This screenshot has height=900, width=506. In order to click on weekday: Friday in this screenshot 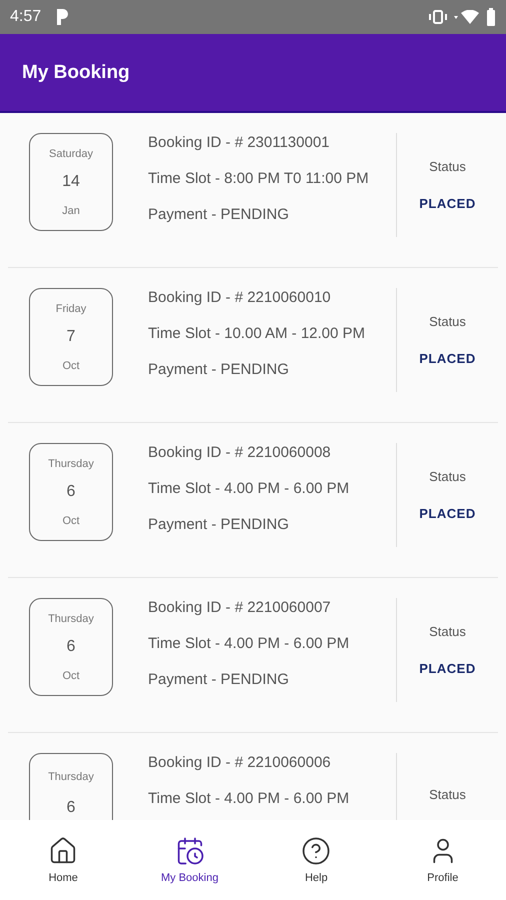, I will do `click(71, 308)`.